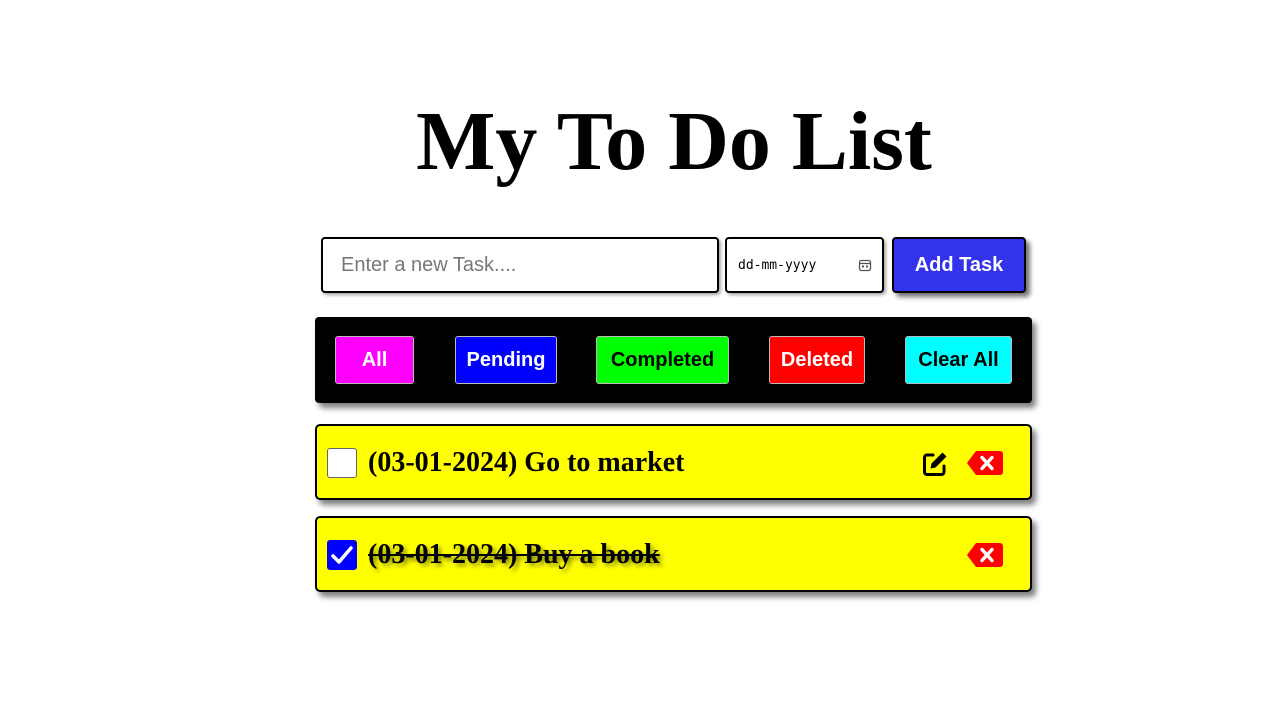 This screenshot has width=1280, height=720. Describe the element at coordinates (959, 265) in the screenshot. I see `add-task-button: Add Task` at that location.